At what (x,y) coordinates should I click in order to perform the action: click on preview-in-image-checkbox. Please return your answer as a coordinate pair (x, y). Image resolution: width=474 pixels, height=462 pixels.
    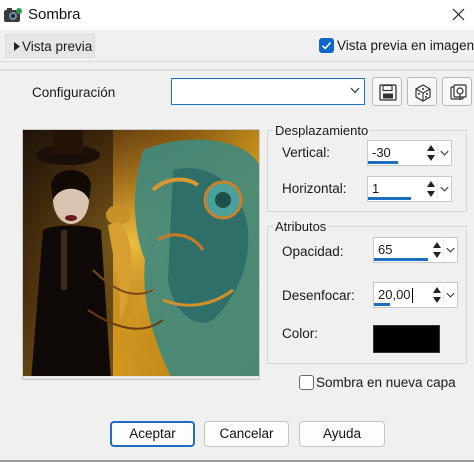
    Looking at the image, I should click on (326, 45).